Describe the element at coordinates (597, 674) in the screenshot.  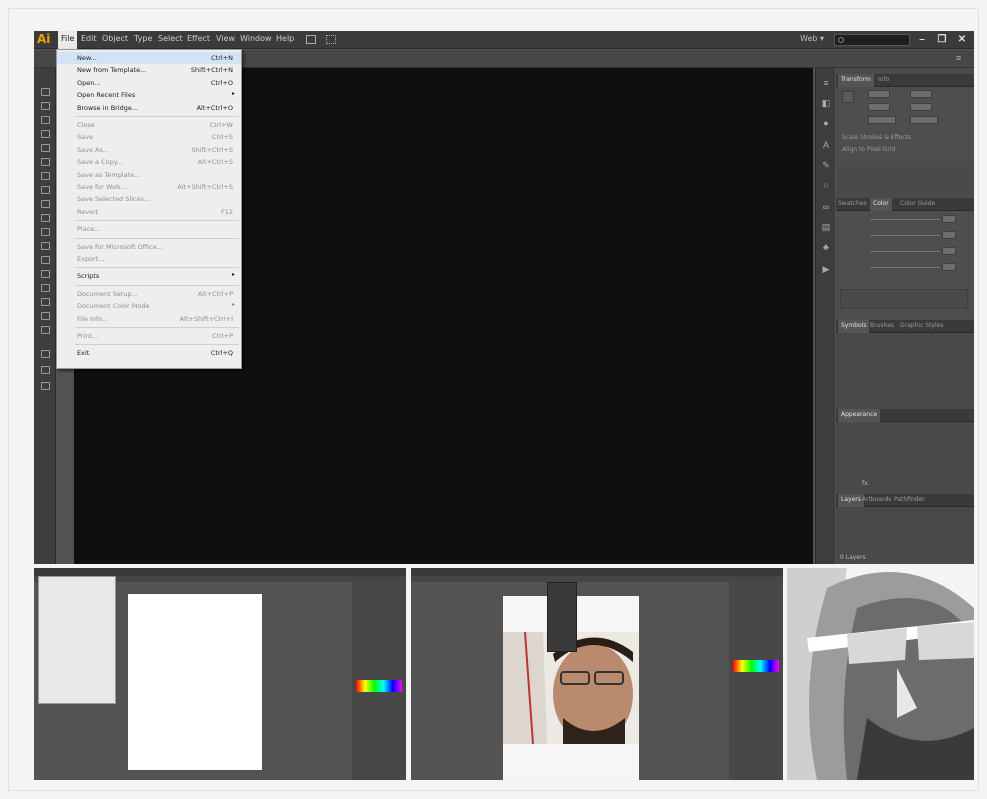
I see `thumbnail-placed-photo` at that location.